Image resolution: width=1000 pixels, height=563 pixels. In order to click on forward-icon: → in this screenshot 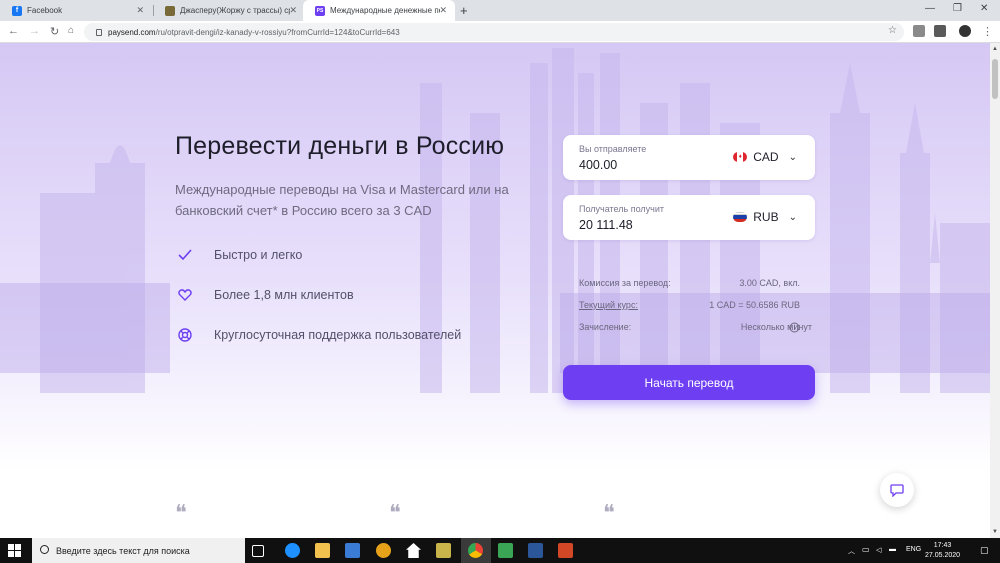, I will do `click(34, 31)`.